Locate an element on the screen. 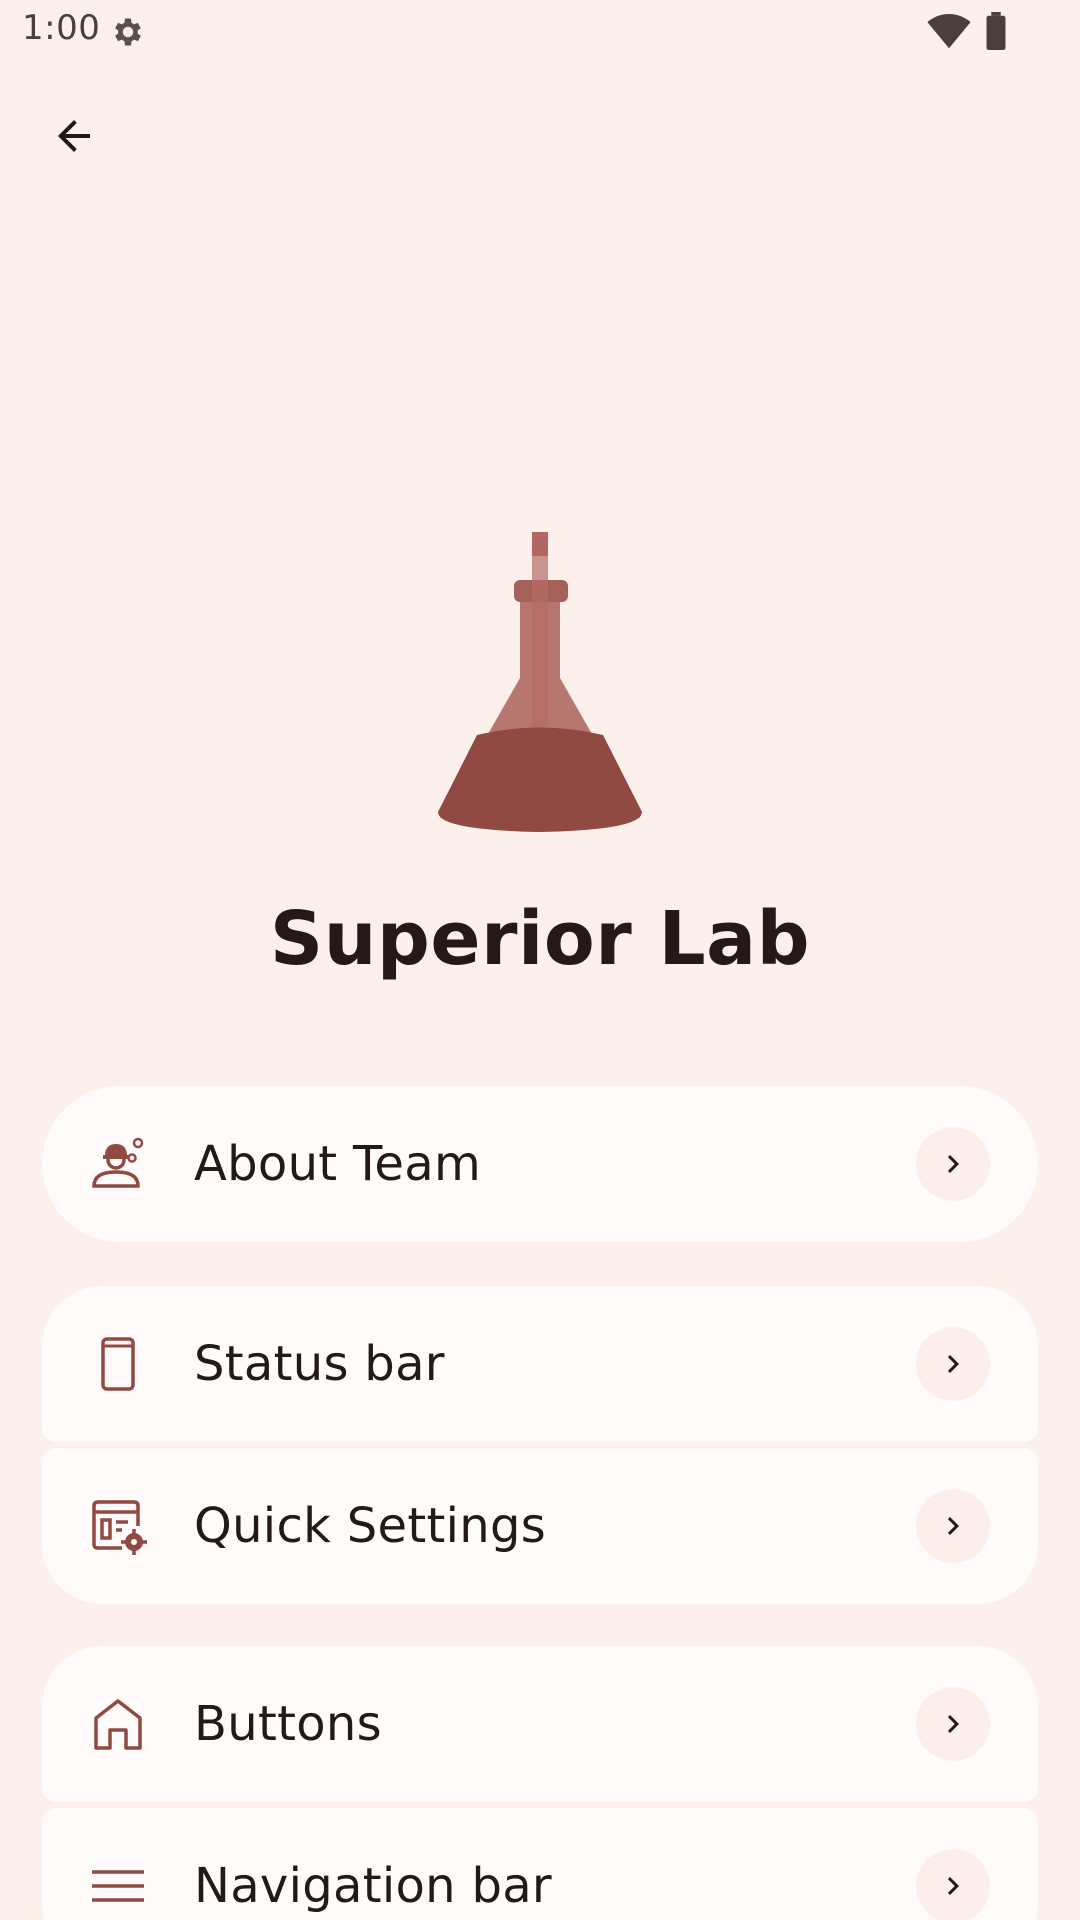 The width and height of the screenshot is (1080, 1920). arrow-back-icon is located at coordinates (74, 136).